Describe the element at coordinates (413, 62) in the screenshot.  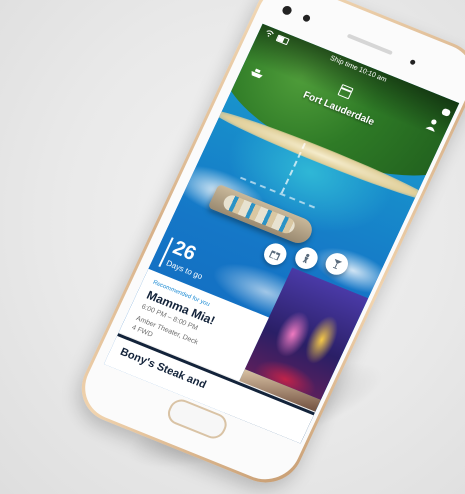
I see `proximity-sensor` at that location.